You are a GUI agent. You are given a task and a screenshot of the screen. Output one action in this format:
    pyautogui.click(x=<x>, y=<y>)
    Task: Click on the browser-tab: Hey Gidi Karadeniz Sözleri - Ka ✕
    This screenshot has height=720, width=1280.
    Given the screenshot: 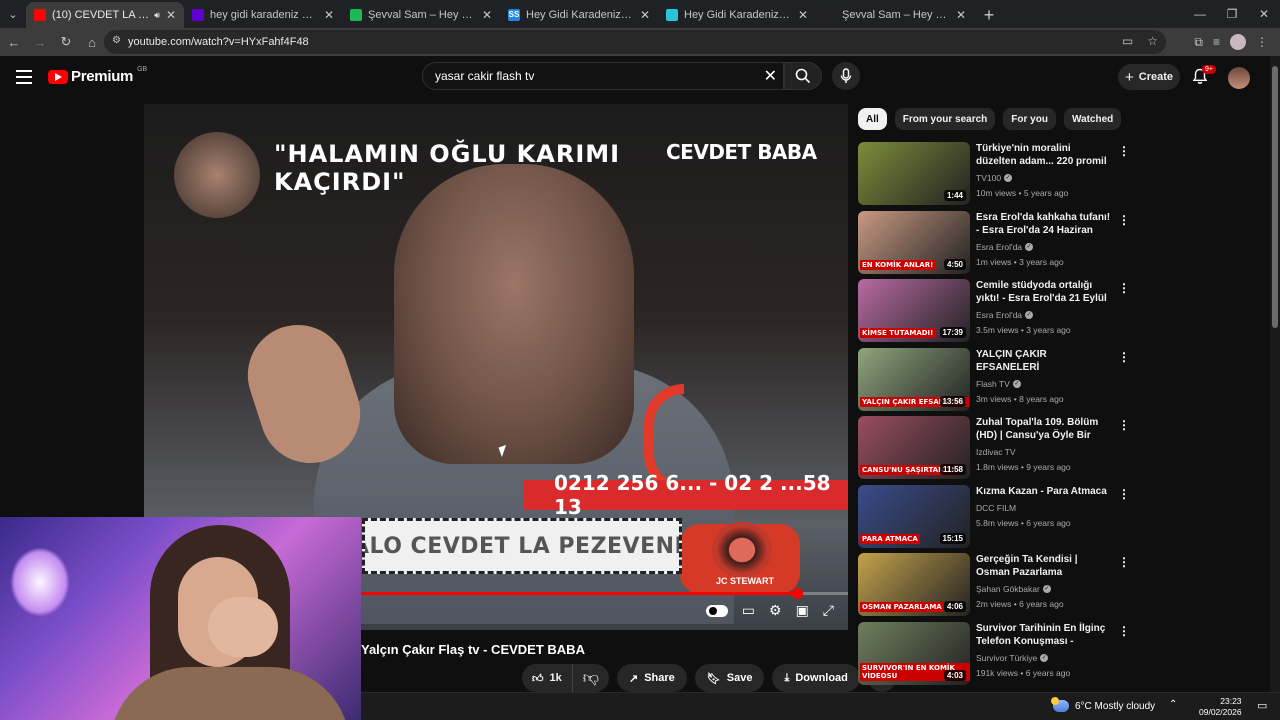 What is the action you would take?
    pyautogui.click(x=737, y=15)
    